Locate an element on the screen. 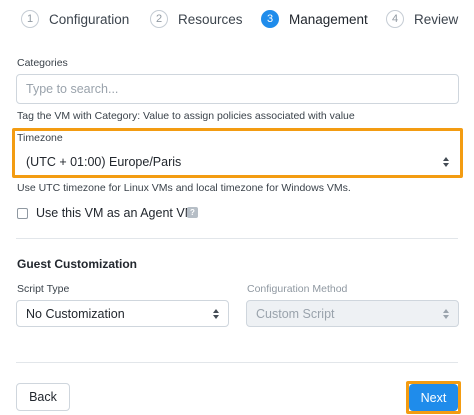 Image resolution: width=474 pixels, height=415 pixels. guest-customization-title: Guest Customization is located at coordinates (77, 264).